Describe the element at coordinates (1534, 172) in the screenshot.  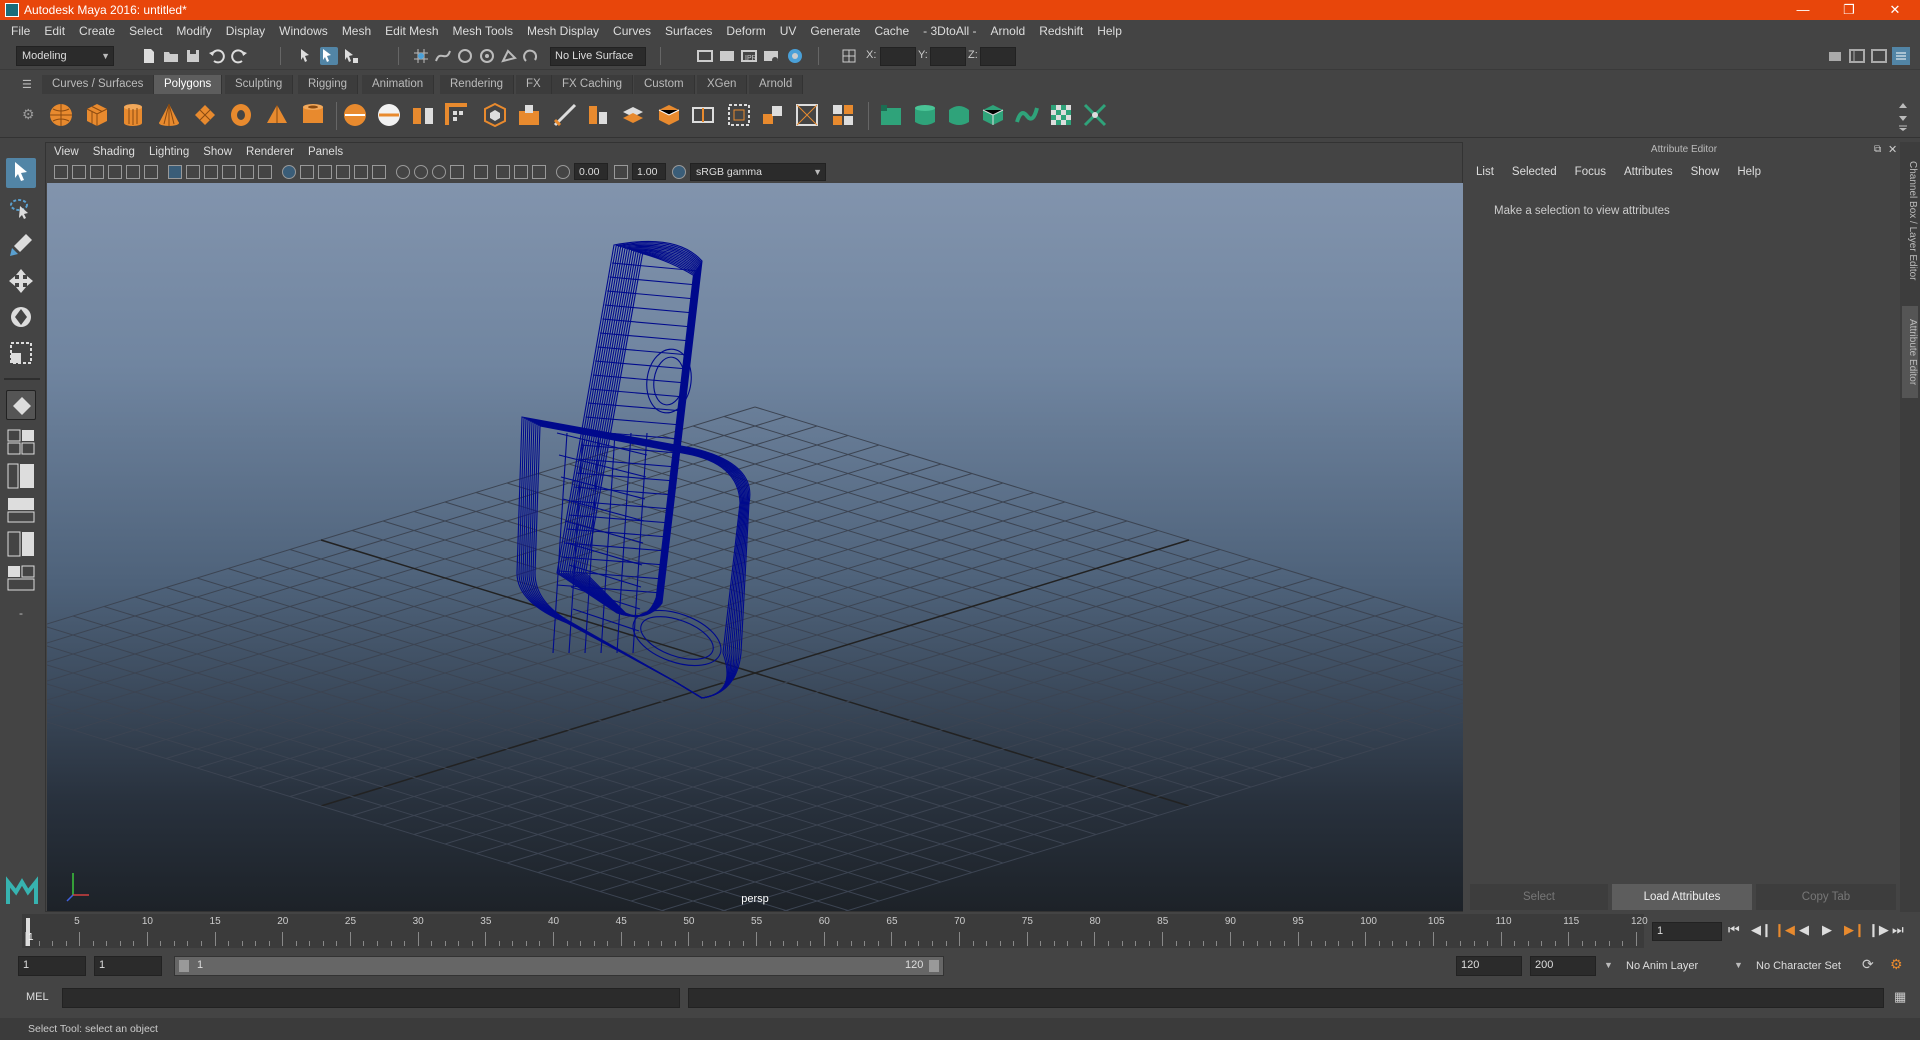
I see `ae-menu-selected: Selected` at that location.